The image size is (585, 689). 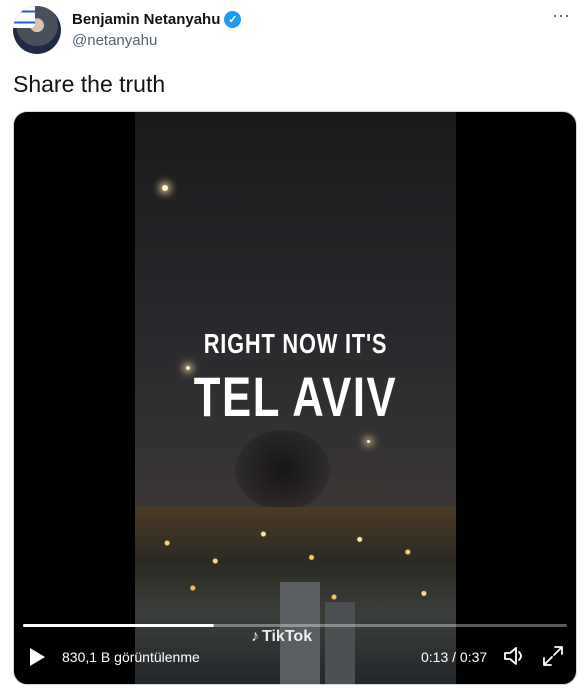 I want to click on avatar, so click(x=37, y=30).